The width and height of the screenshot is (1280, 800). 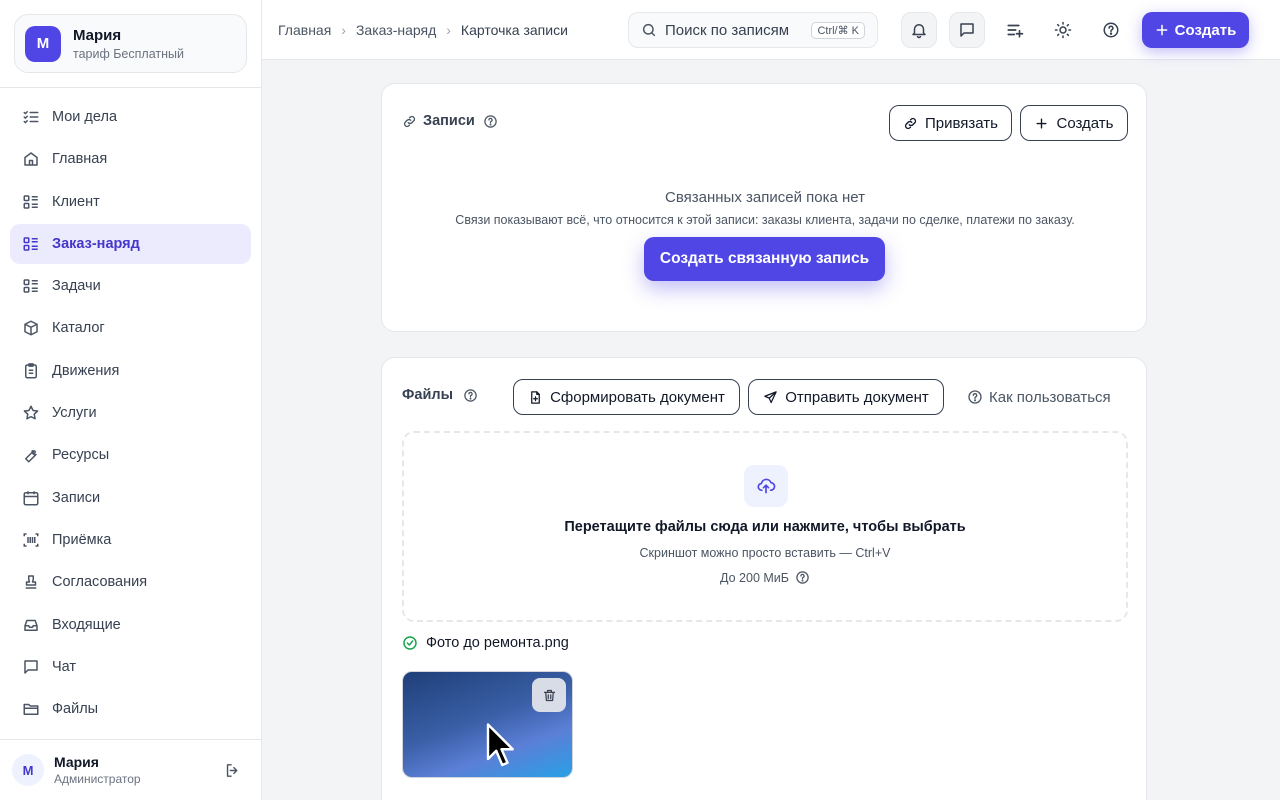 I want to click on records-title: Записи, so click(x=450, y=121).